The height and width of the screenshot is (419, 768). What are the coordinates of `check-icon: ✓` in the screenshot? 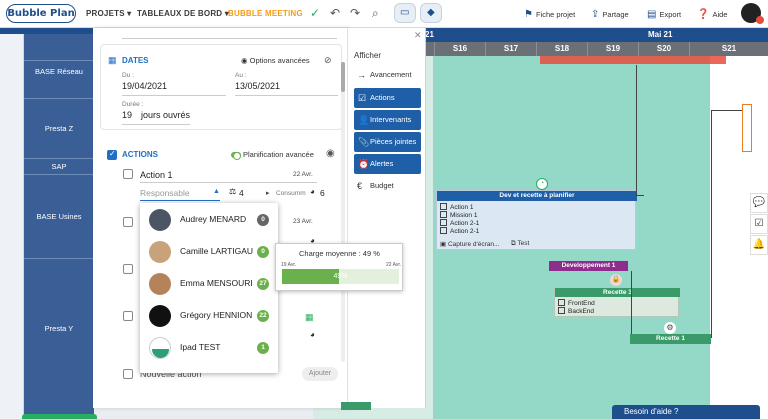 It's located at (315, 13).